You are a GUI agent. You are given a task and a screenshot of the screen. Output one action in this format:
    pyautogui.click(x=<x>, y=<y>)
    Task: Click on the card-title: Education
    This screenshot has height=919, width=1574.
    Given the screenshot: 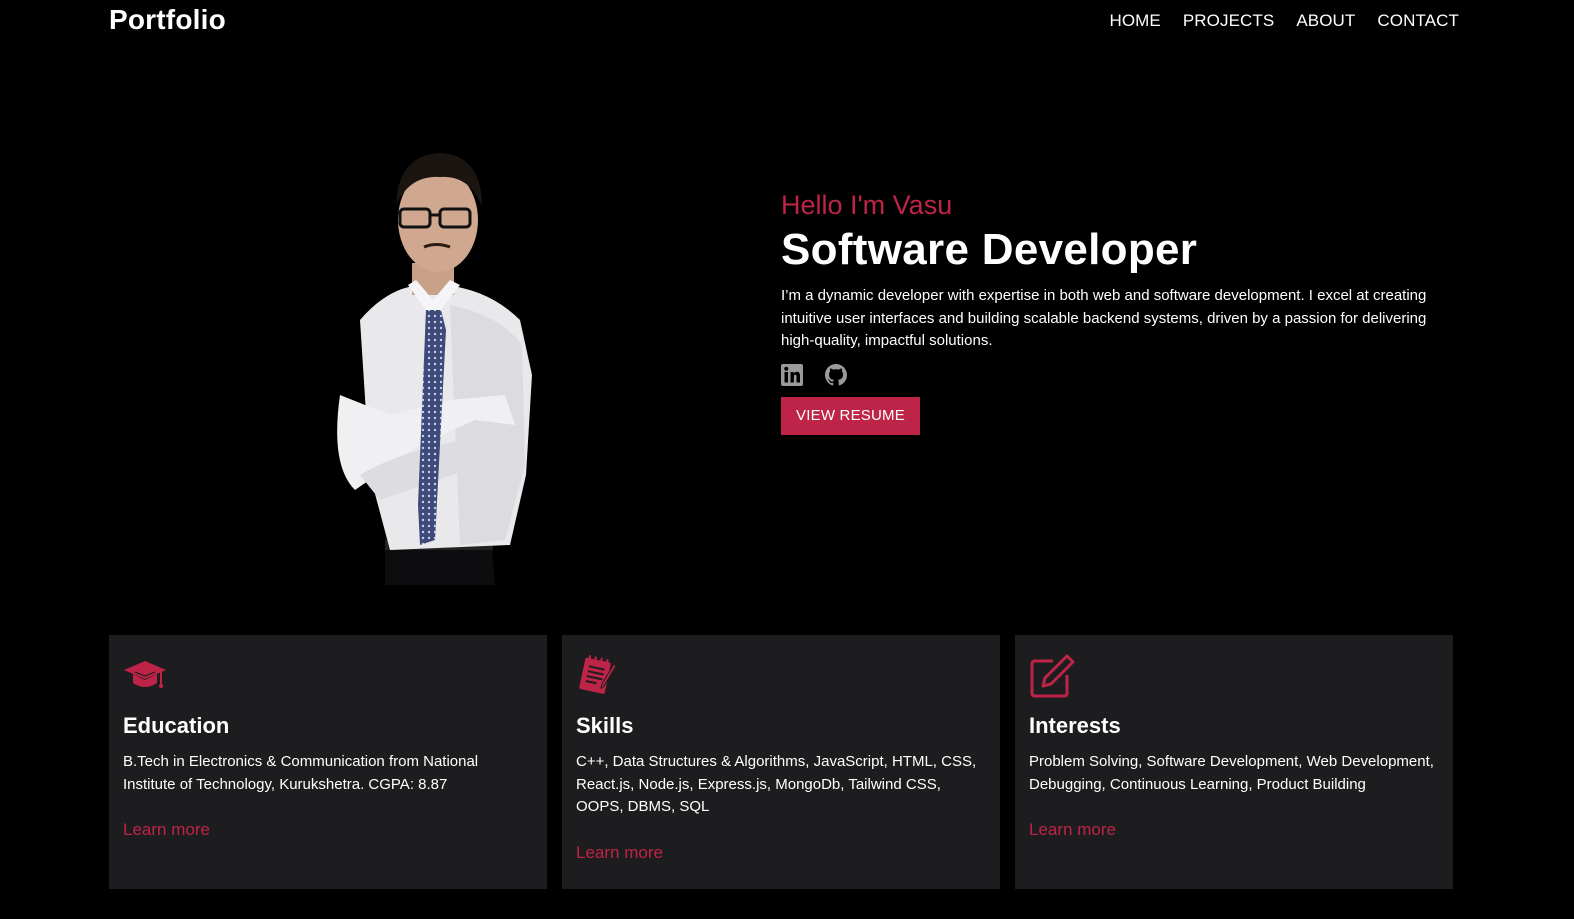 What is the action you would take?
    pyautogui.click(x=176, y=725)
    